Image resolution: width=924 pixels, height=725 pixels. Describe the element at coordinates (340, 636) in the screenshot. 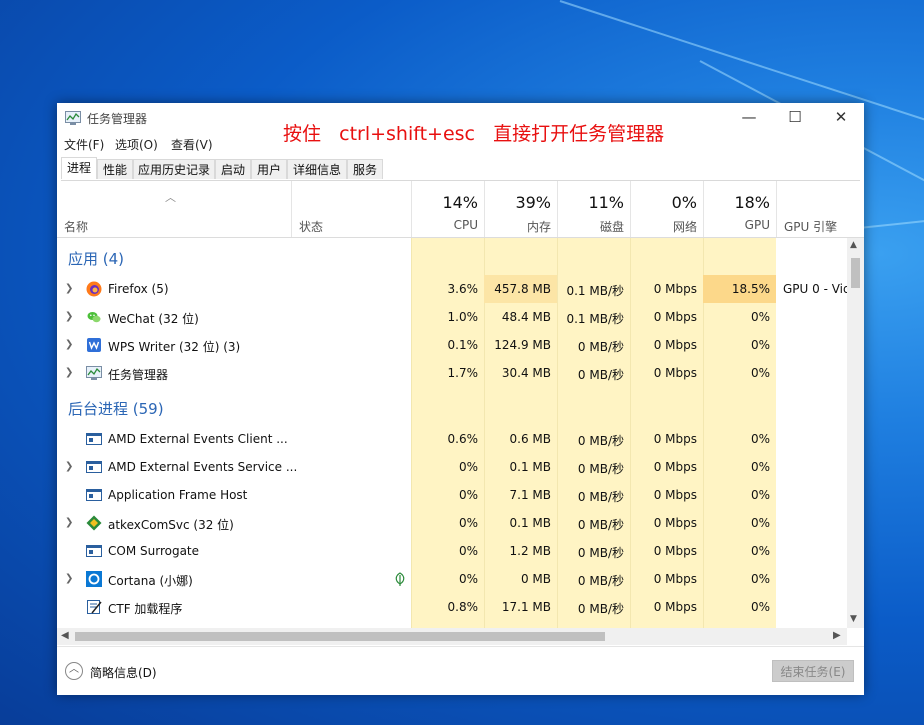

I see `horizontal-scroll-thumb` at that location.